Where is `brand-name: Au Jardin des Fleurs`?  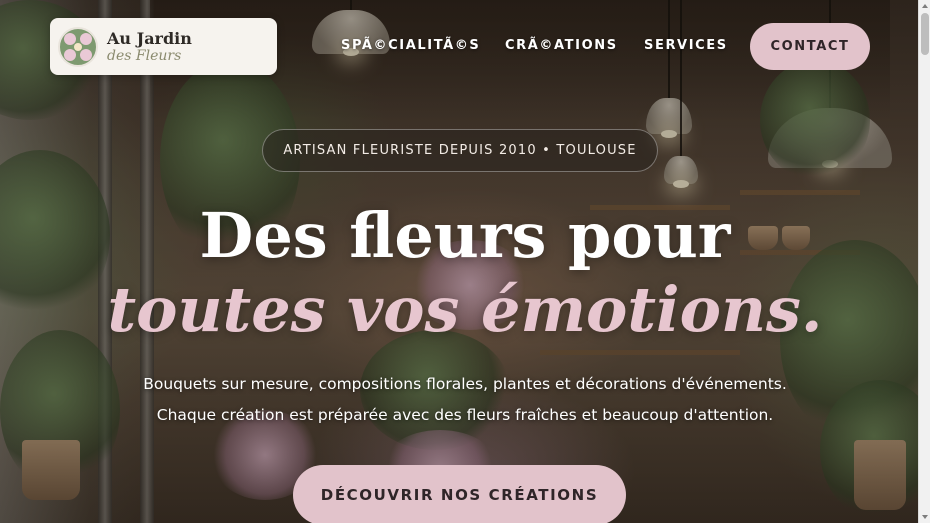
brand-name: Au Jardin des Fleurs is located at coordinates (149, 46).